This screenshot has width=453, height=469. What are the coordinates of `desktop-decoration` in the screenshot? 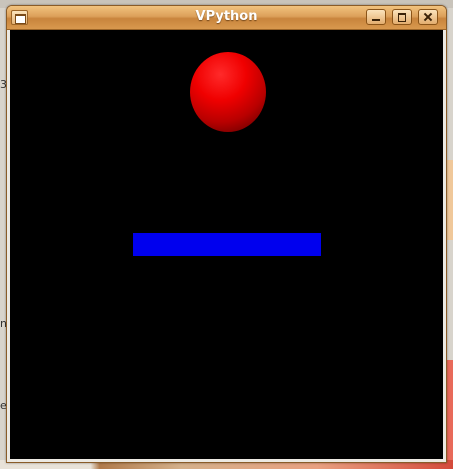 It's located at (132, 7).